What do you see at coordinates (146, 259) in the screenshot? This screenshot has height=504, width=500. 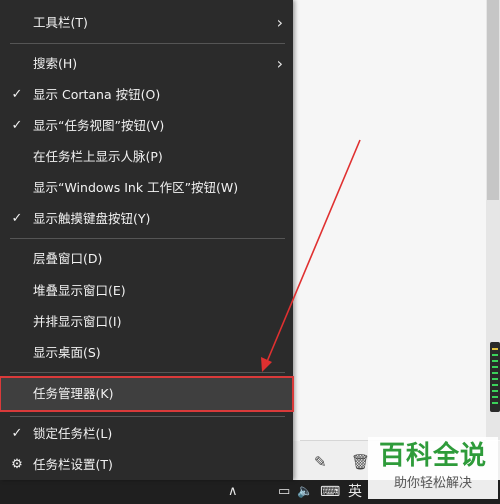 I see `menu-item-cascade-windows: 层叠窗口(D)` at bounding box center [146, 259].